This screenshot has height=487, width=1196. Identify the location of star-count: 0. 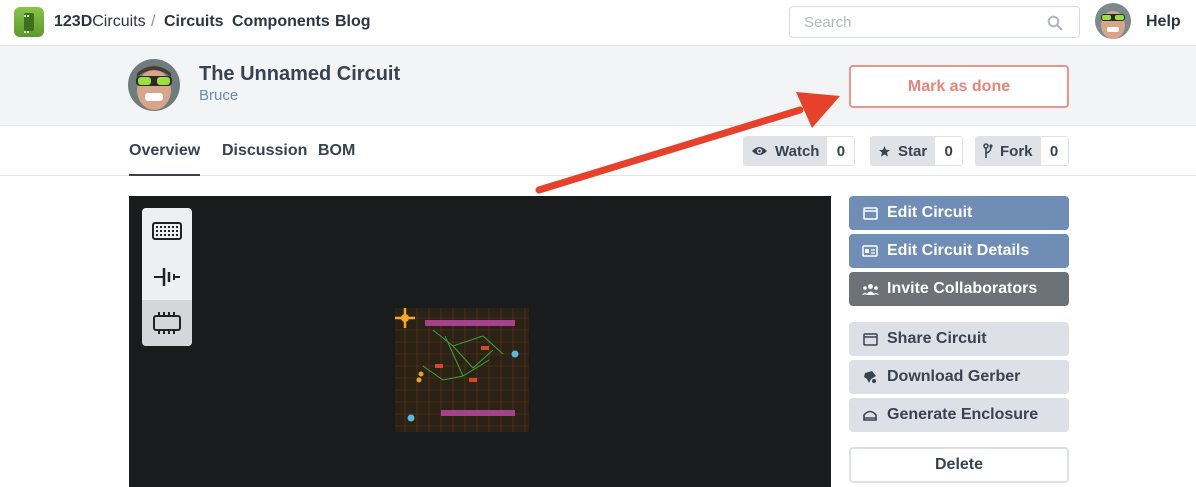
(949, 151).